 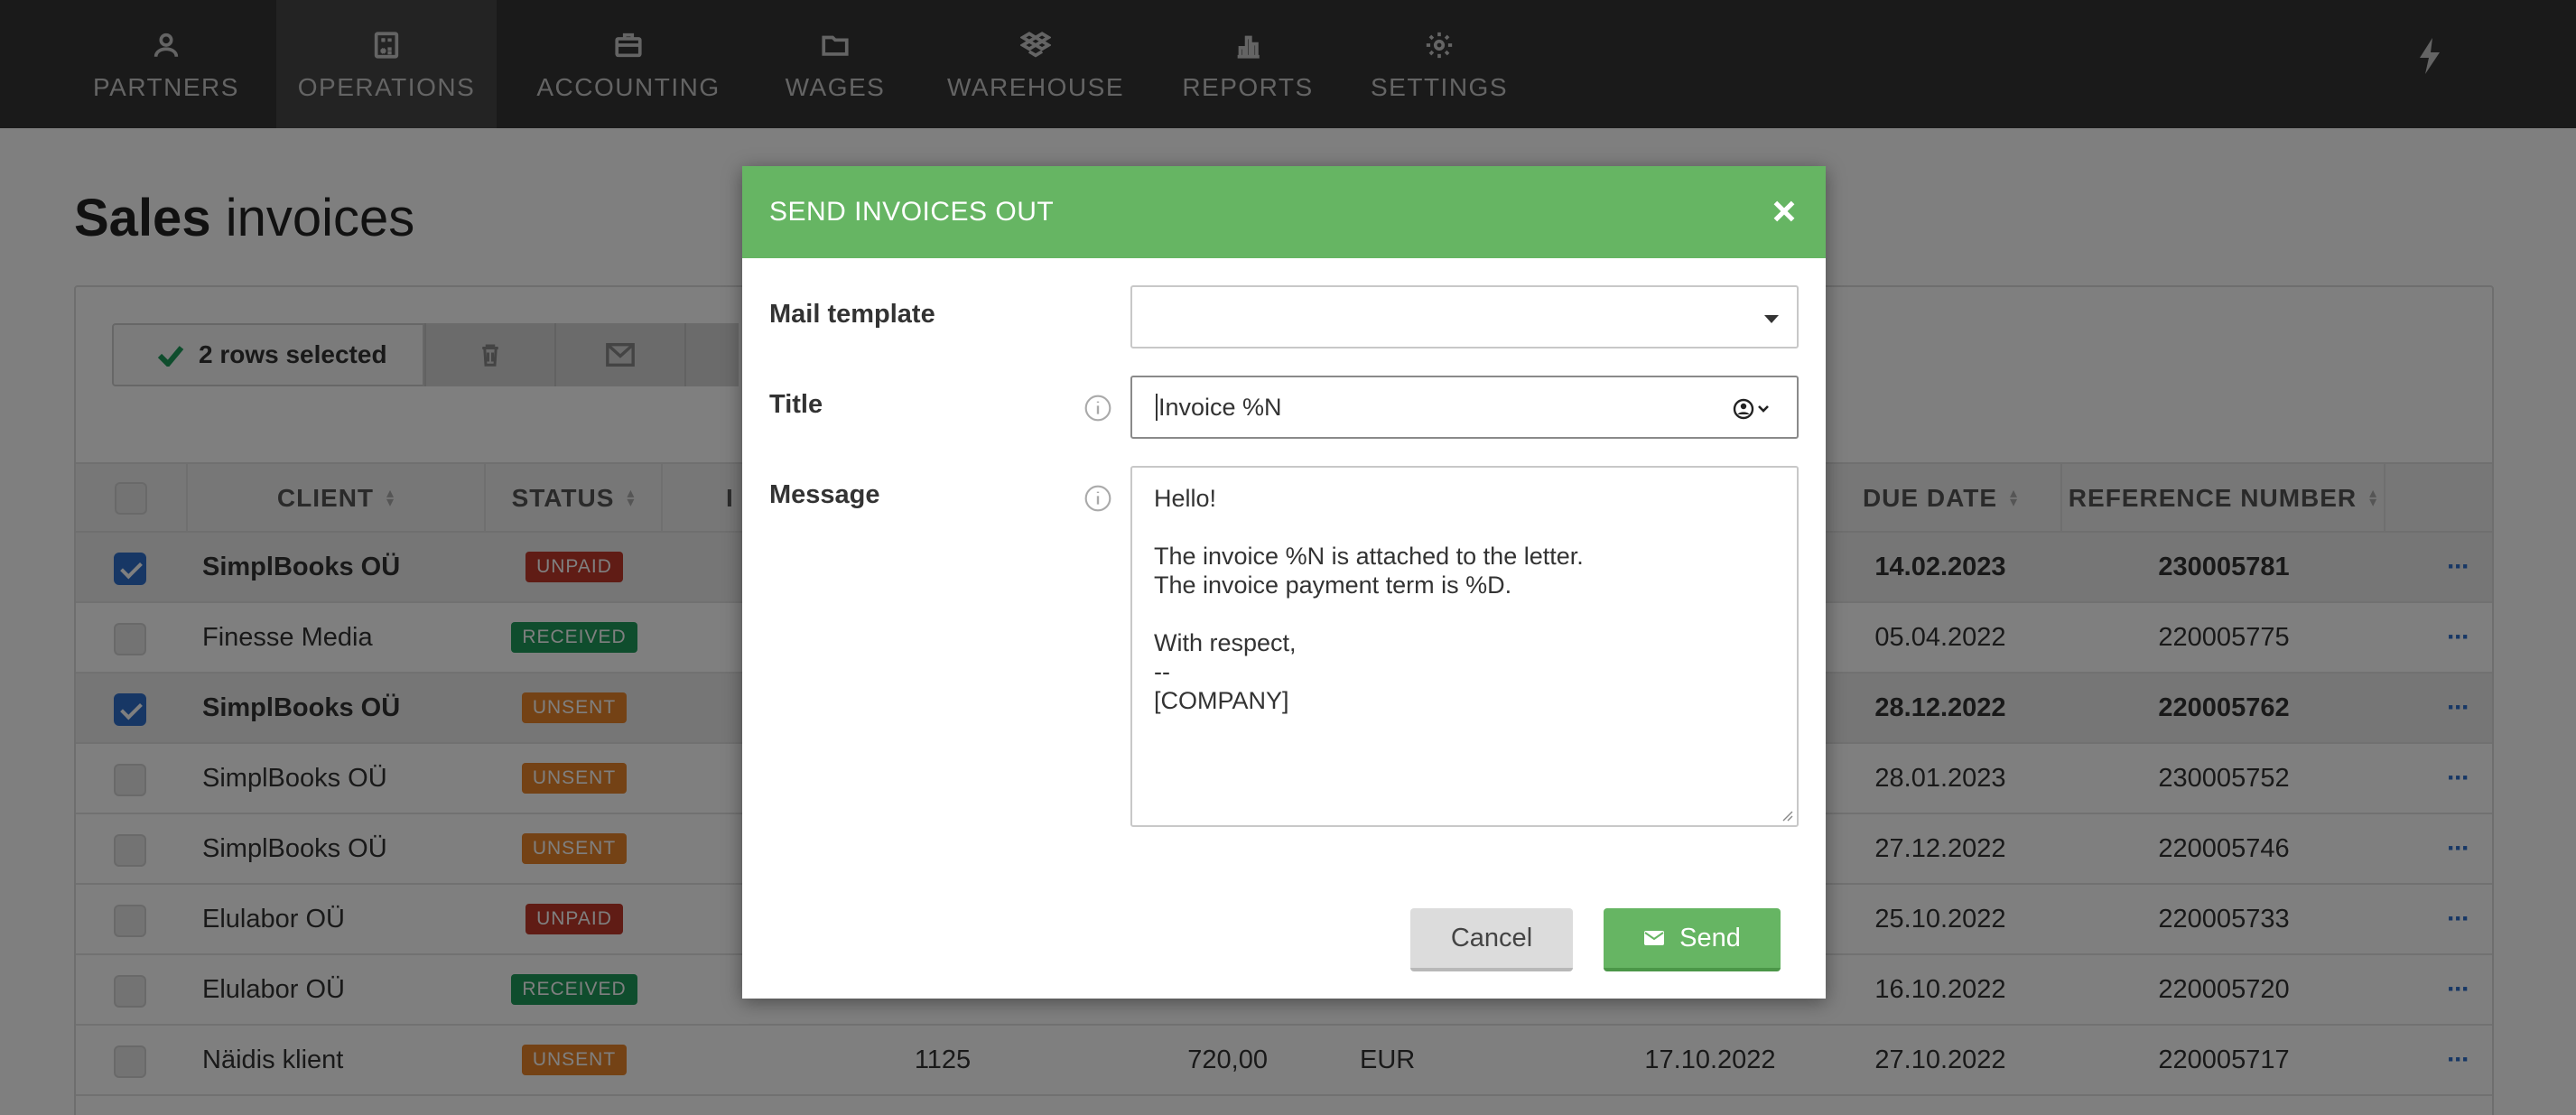 What do you see at coordinates (1771, 319) in the screenshot?
I see `chevron-down-icon` at bounding box center [1771, 319].